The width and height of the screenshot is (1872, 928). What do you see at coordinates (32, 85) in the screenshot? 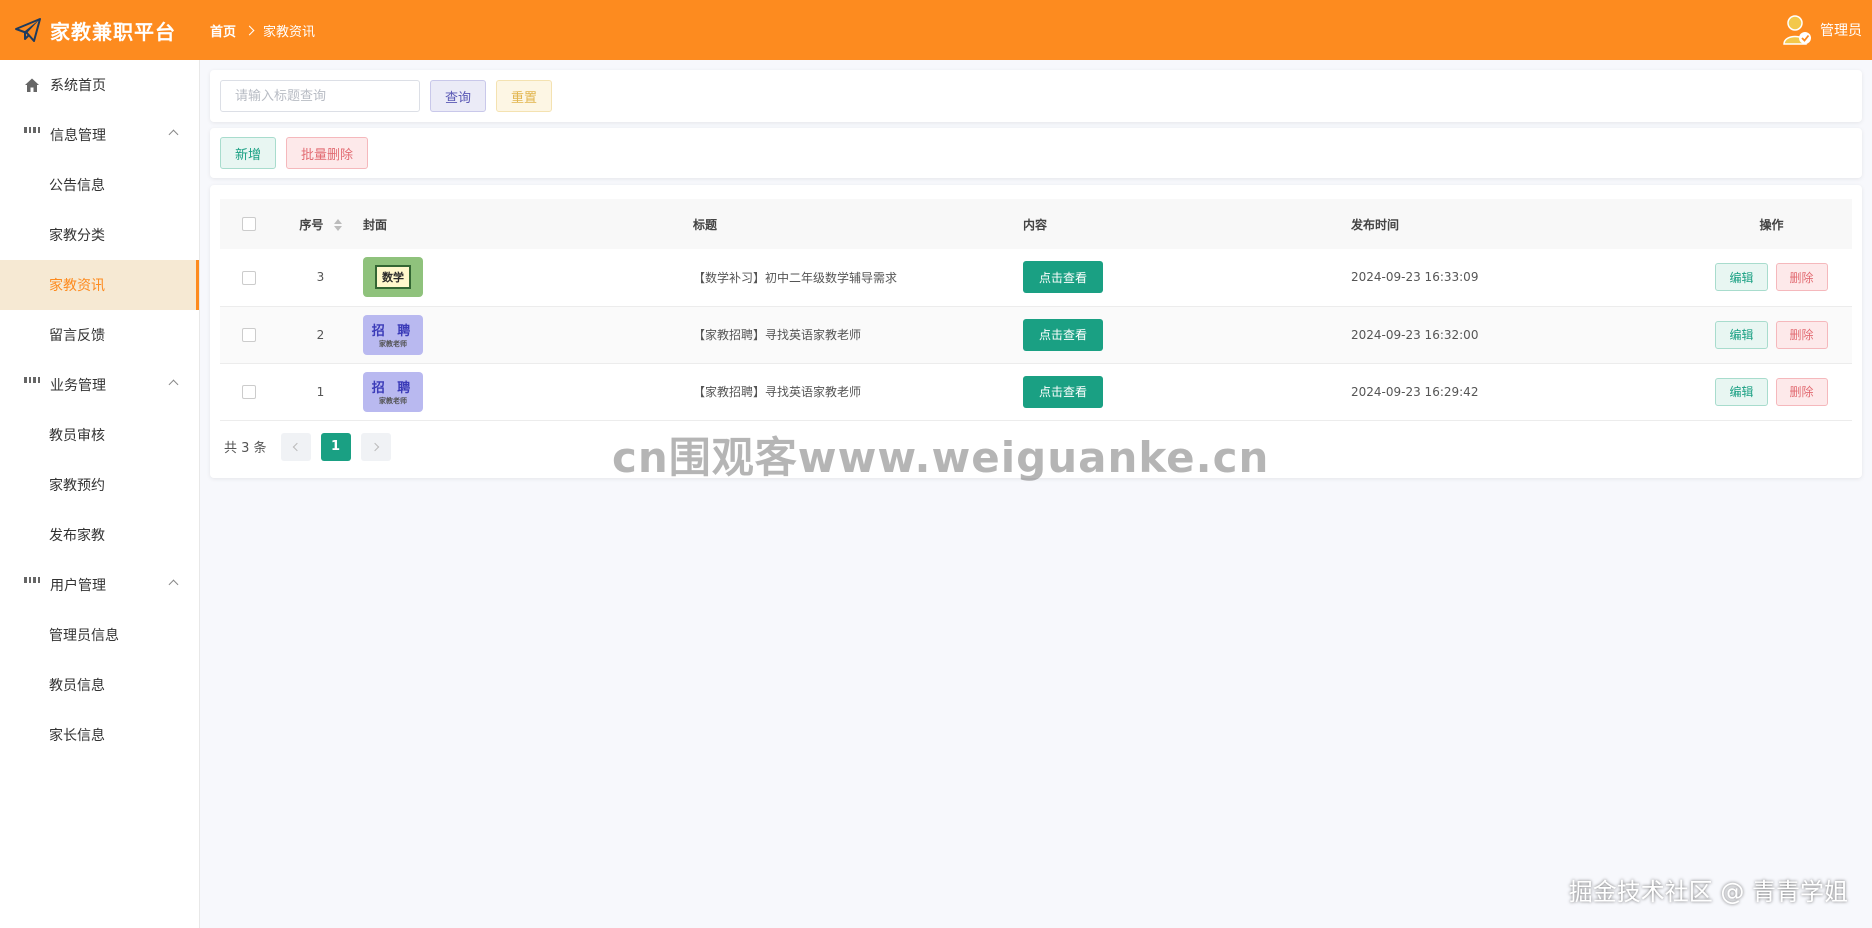
I see `home-icon` at bounding box center [32, 85].